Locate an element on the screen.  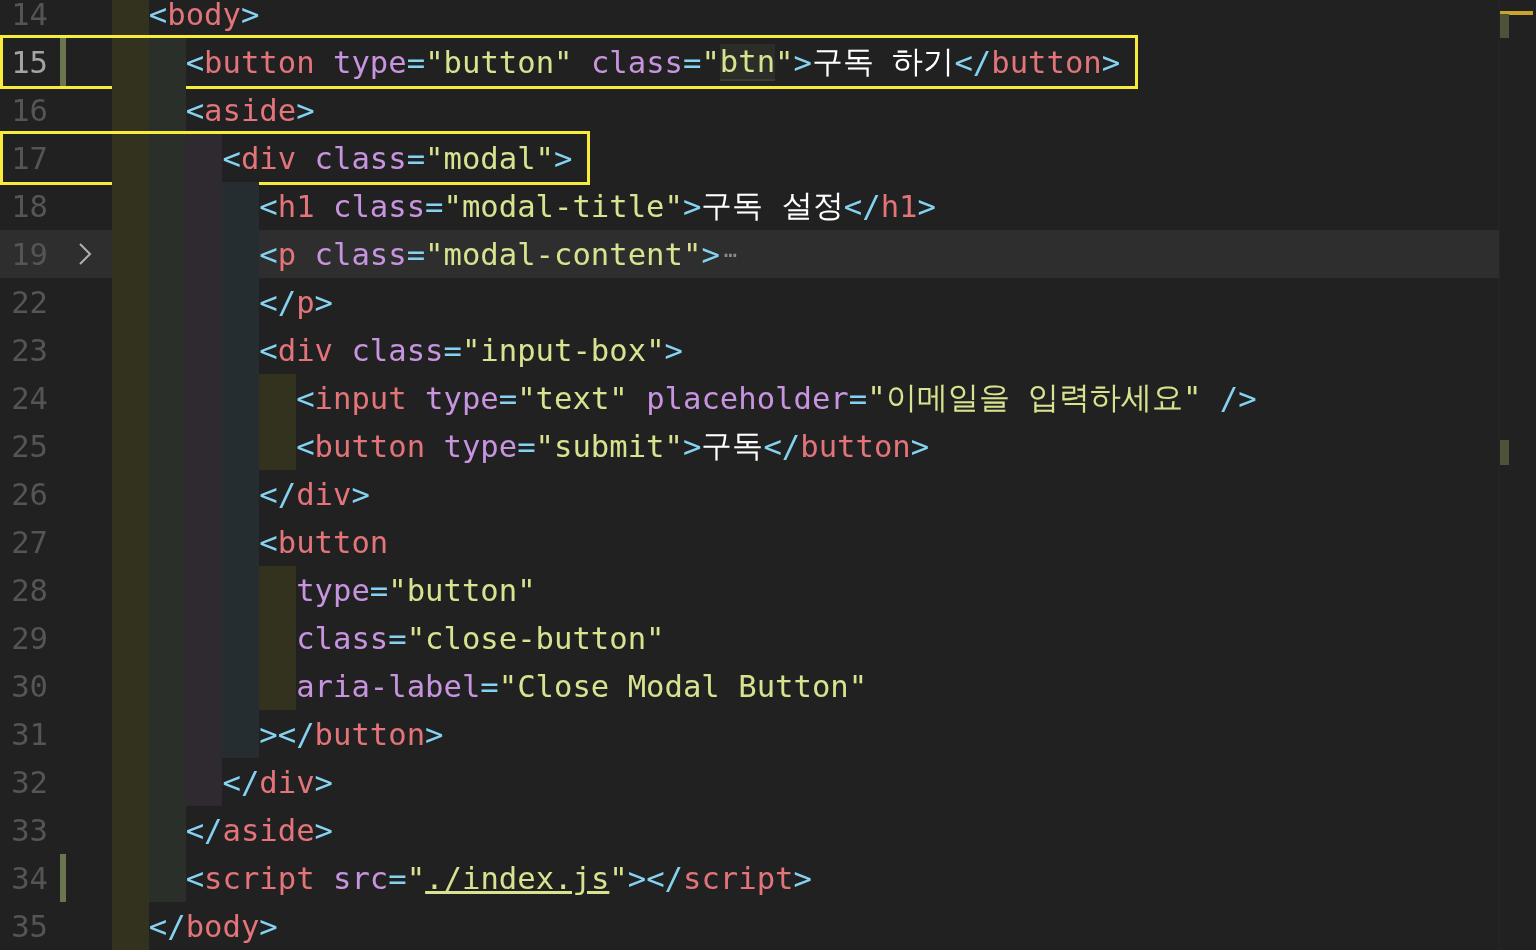
ruler-marker is located at coordinates (1504, 452).